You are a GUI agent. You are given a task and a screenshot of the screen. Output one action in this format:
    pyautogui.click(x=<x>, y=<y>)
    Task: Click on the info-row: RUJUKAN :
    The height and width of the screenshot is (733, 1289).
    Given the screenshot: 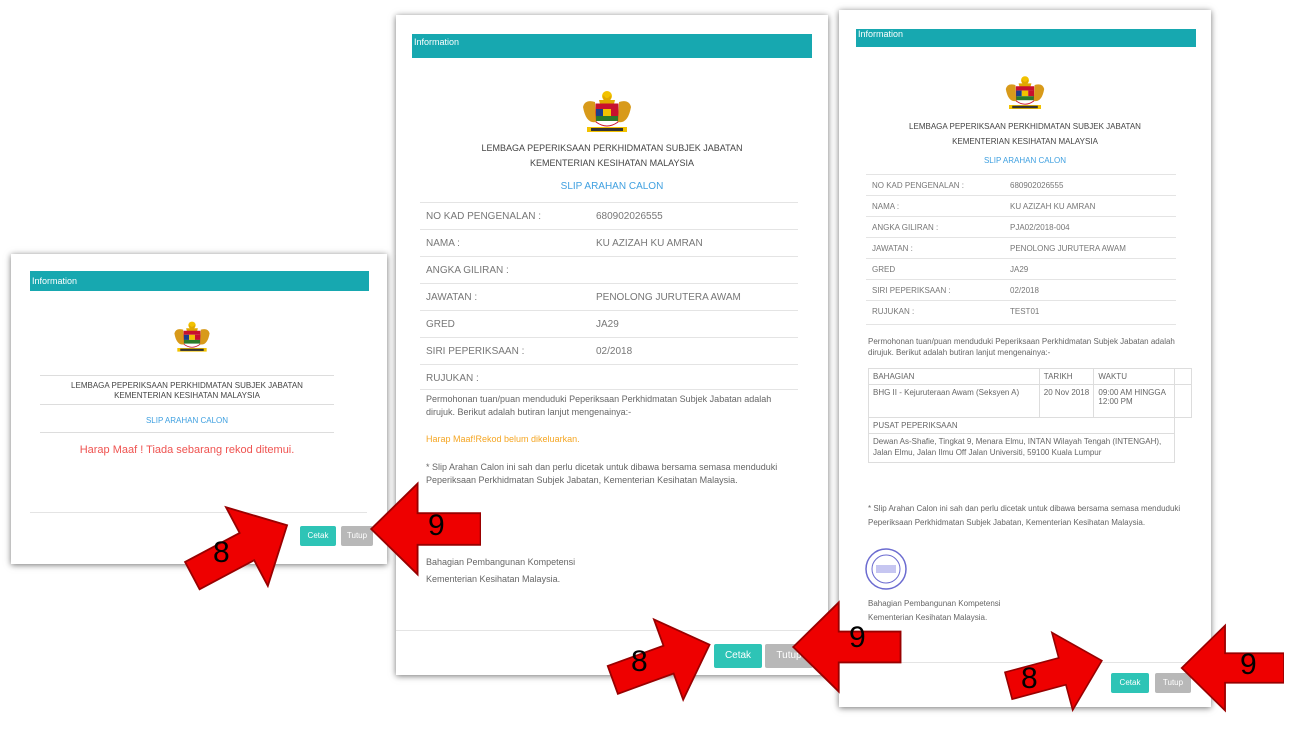 What is the action you would take?
    pyautogui.click(x=609, y=378)
    